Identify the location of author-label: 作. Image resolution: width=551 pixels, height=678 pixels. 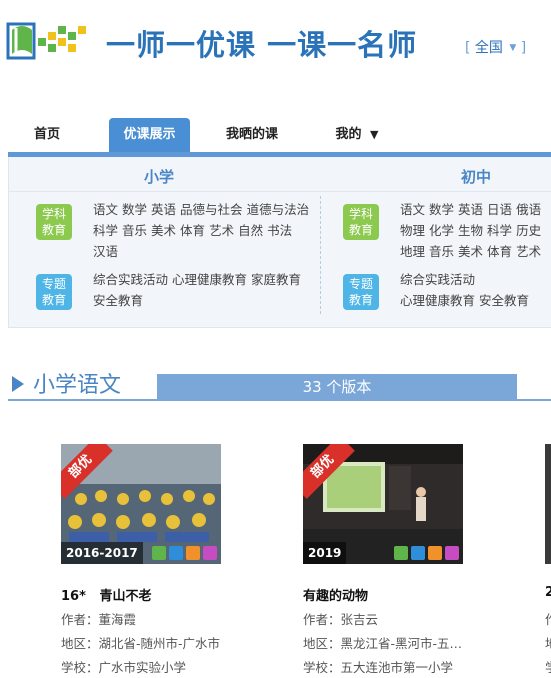
(548, 618).